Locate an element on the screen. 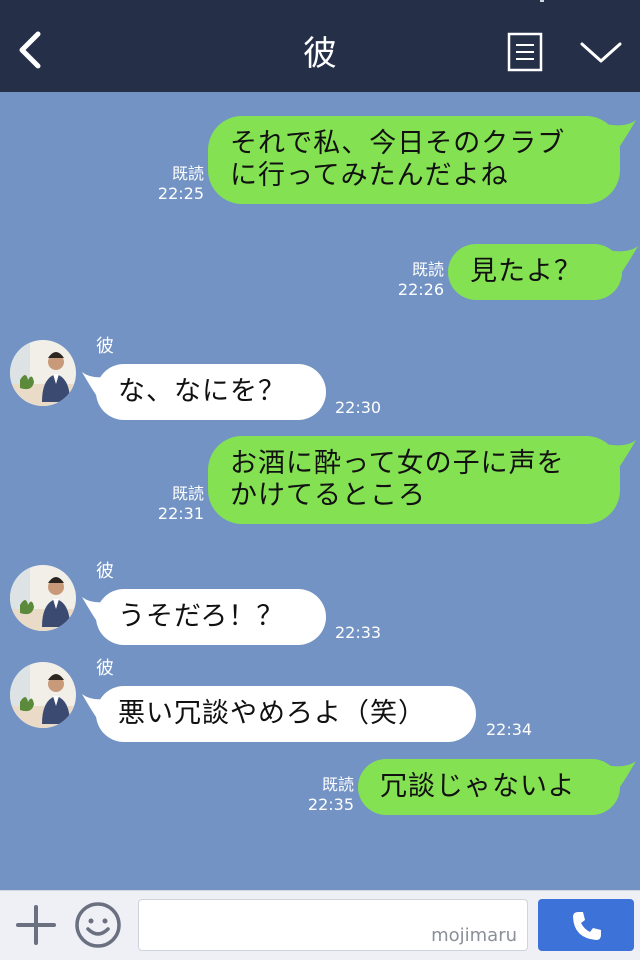 This screenshot has width=640, height=960. message-sent: 既読 22:25 それで私、今日そのクラブ に行ってみたんだよね is located at coordinates (320, 152).